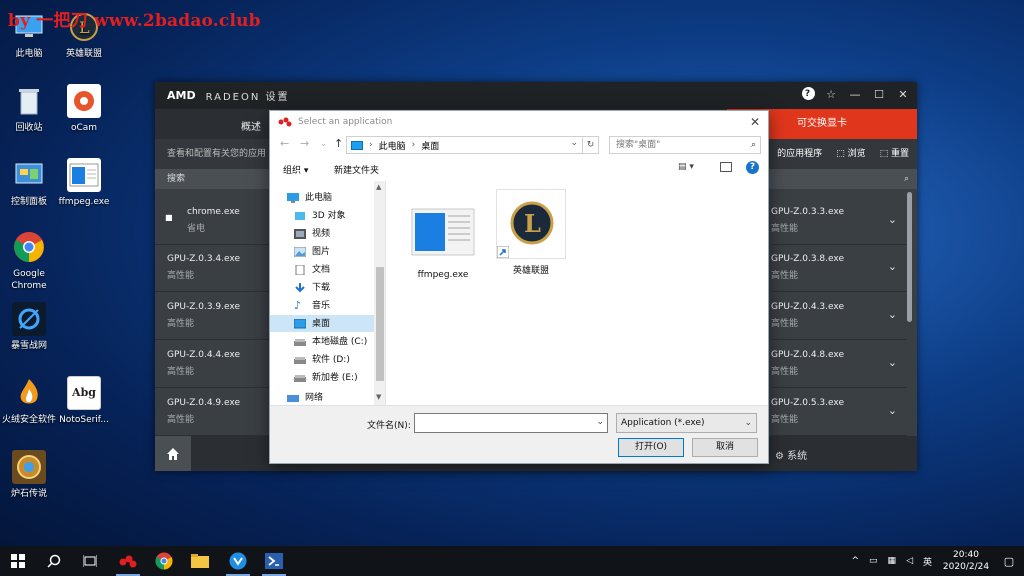 Image resolution: width=1024 pixels, height=576 pixels. What do you see at coordinates (894, 154) in the screenshot?
I see `reset-button: ⬚ 重置` at bounding box center [894, 154].